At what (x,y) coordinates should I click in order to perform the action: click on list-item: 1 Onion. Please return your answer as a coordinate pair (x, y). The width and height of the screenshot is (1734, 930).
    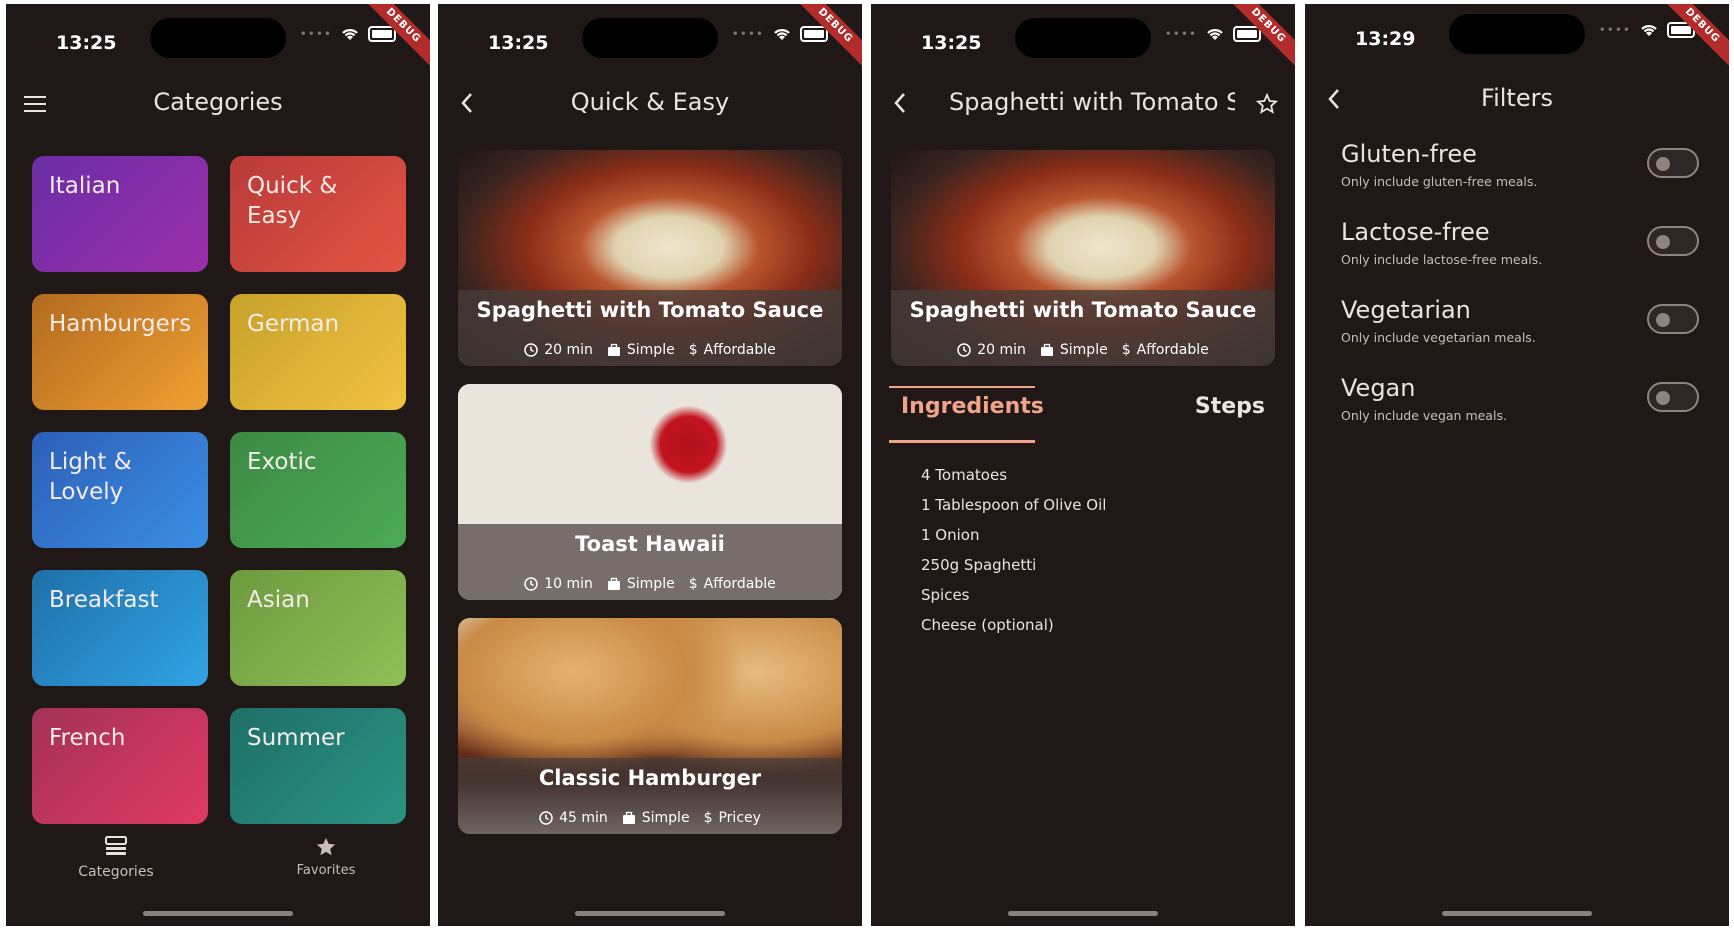
    Looking at the image, I should click on (950, 535).